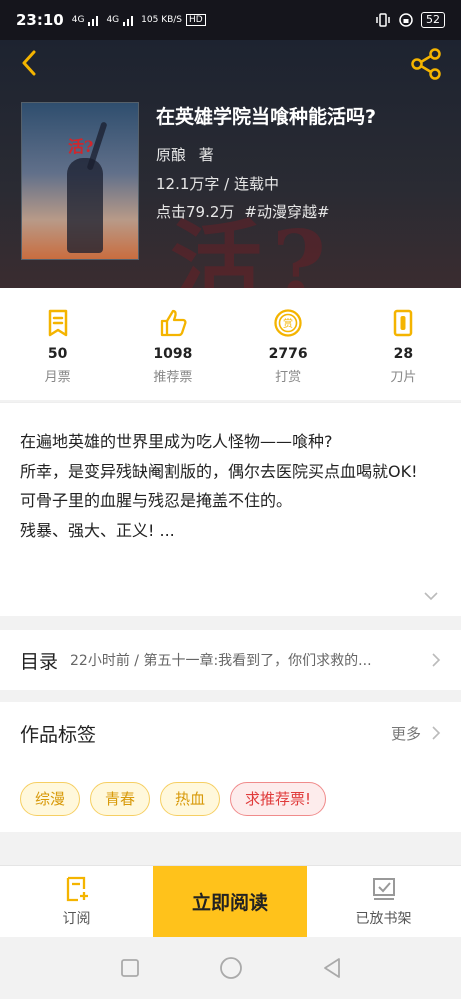  I want to click on share-button, so click(427, 64).